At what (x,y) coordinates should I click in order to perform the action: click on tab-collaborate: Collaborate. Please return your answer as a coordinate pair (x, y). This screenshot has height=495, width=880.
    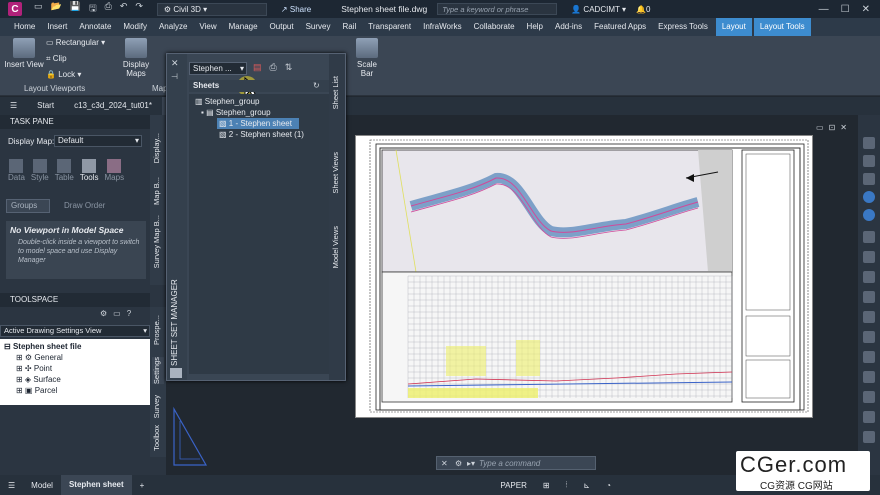
    Looking at the image, I should click on (494, 27).